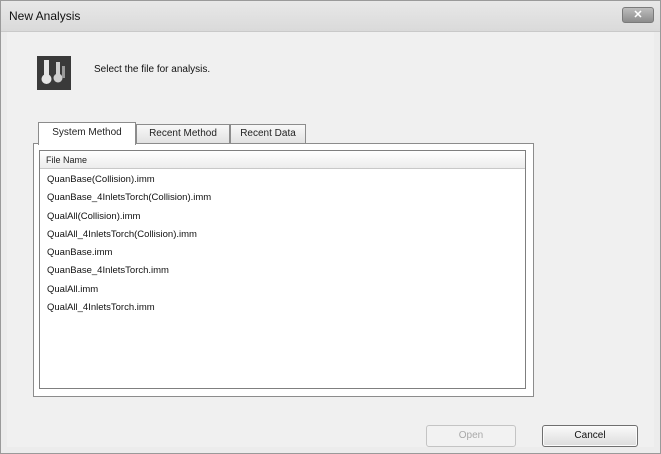 The height and width of the screenshot is (454, 661). What do you see at coordinates (590, 436) in the screenshot?
I see `cancel-button: Cancel` at bounding box center [590, 436].